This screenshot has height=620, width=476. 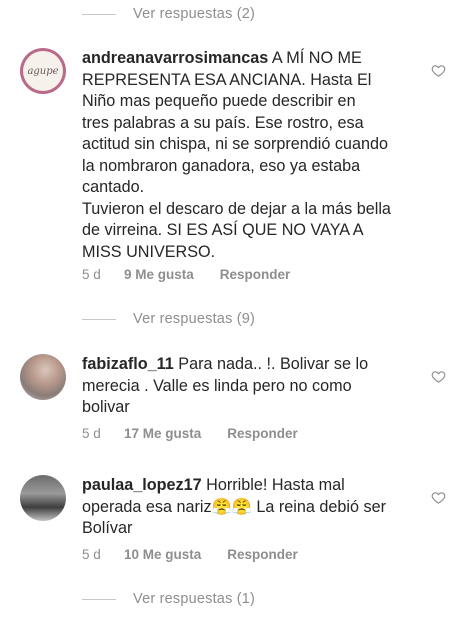 What do you see at coordinates (223, 122) in the screenshot?
I see `comment-line: tres palabras a su país. Ese rostro, esa` at bounding box center [223, 122].